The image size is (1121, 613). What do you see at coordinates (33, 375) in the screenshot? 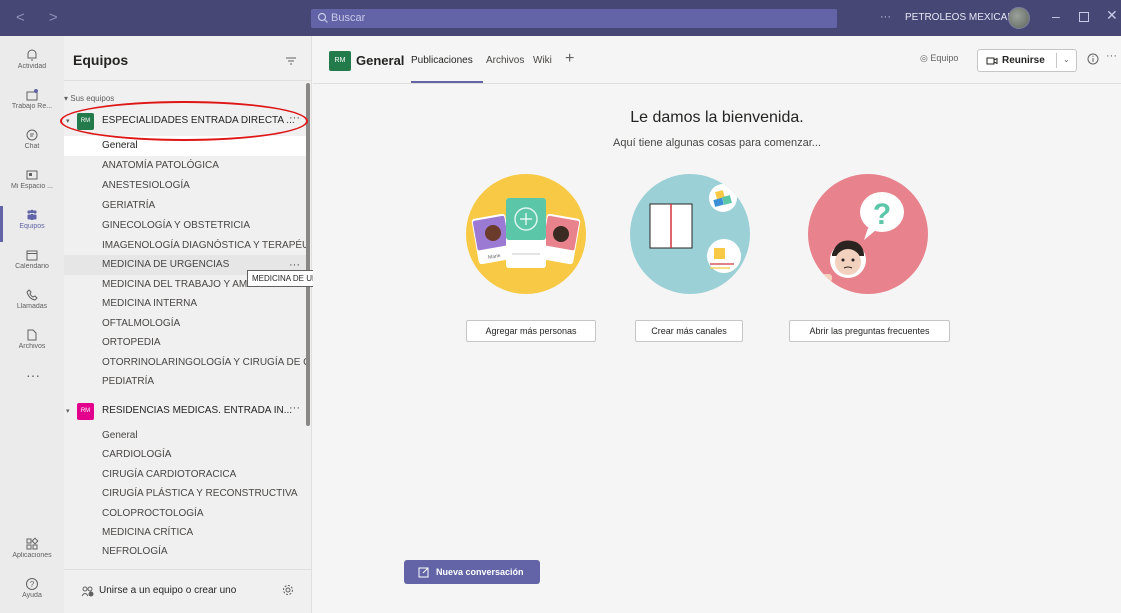
I see `more-apps-icon: ···` at bounding box center [33, 375].